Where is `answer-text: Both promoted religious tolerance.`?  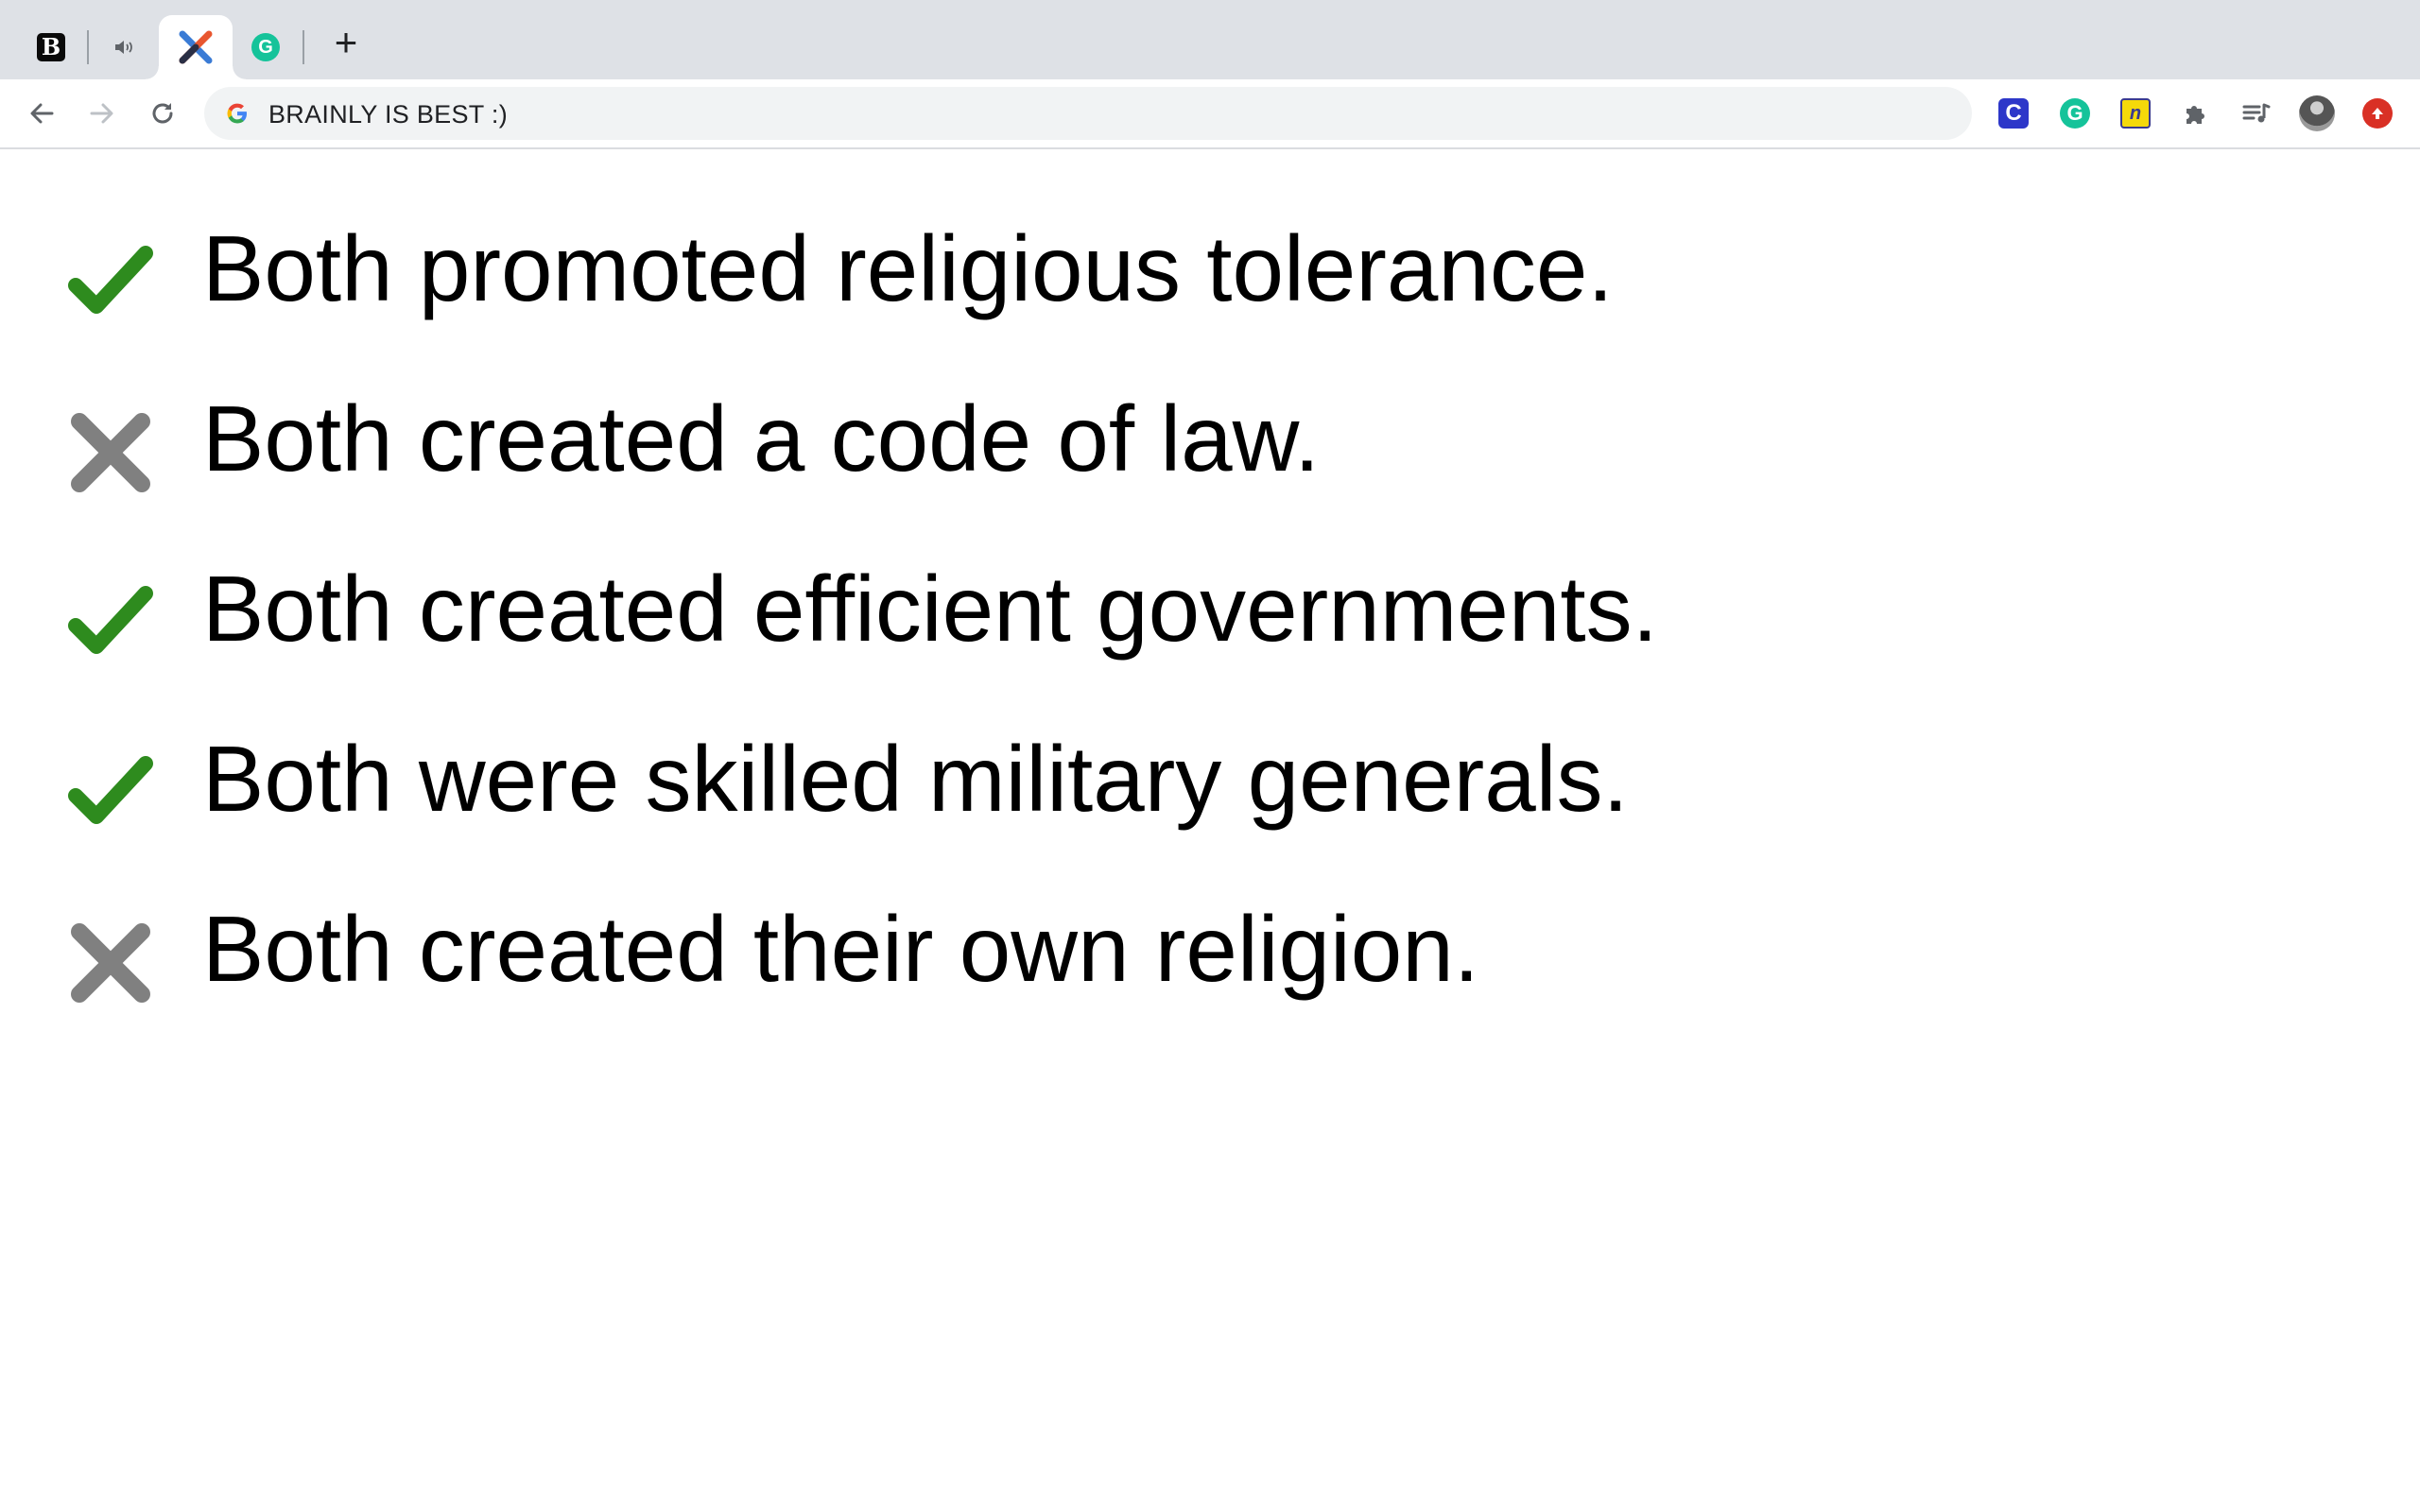
answer-text: Both promoted religious tolerance. is located at coordinates (908, 268).